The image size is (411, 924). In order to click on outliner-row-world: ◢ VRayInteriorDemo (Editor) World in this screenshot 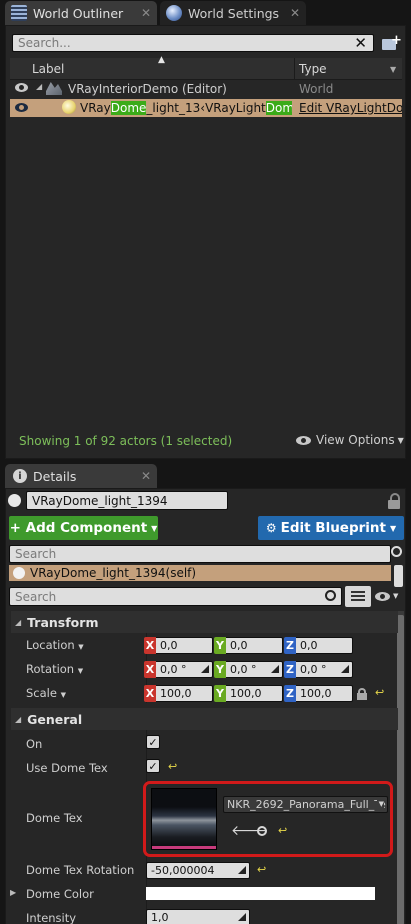, I will do `click(206, 89)`.